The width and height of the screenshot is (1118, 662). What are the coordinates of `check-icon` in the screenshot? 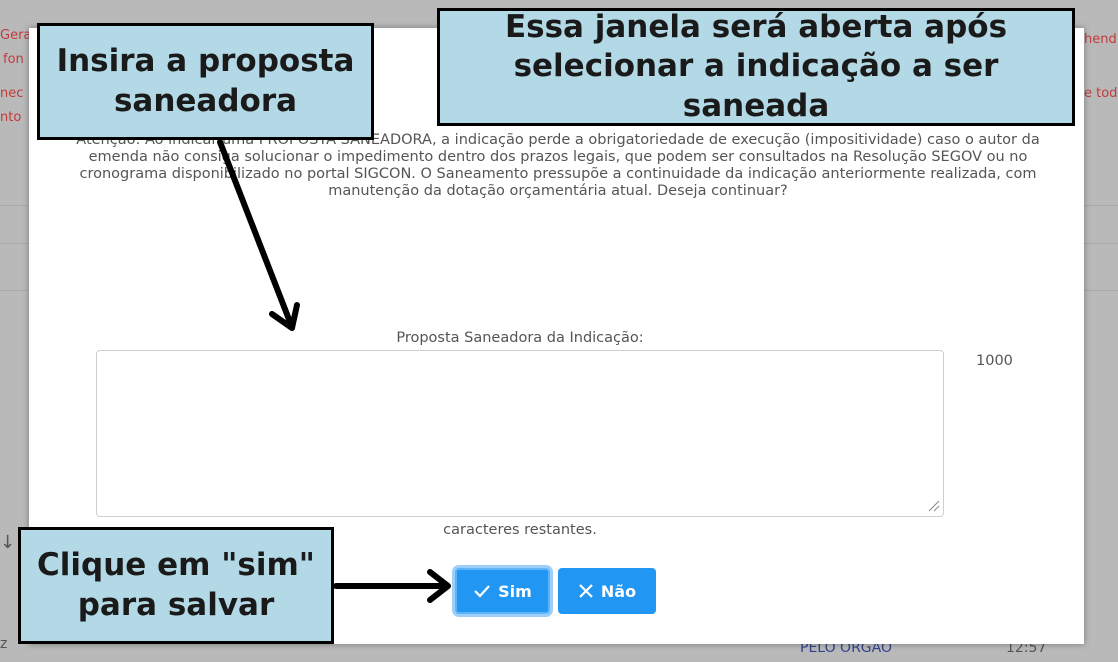 It's located at (482, 591).